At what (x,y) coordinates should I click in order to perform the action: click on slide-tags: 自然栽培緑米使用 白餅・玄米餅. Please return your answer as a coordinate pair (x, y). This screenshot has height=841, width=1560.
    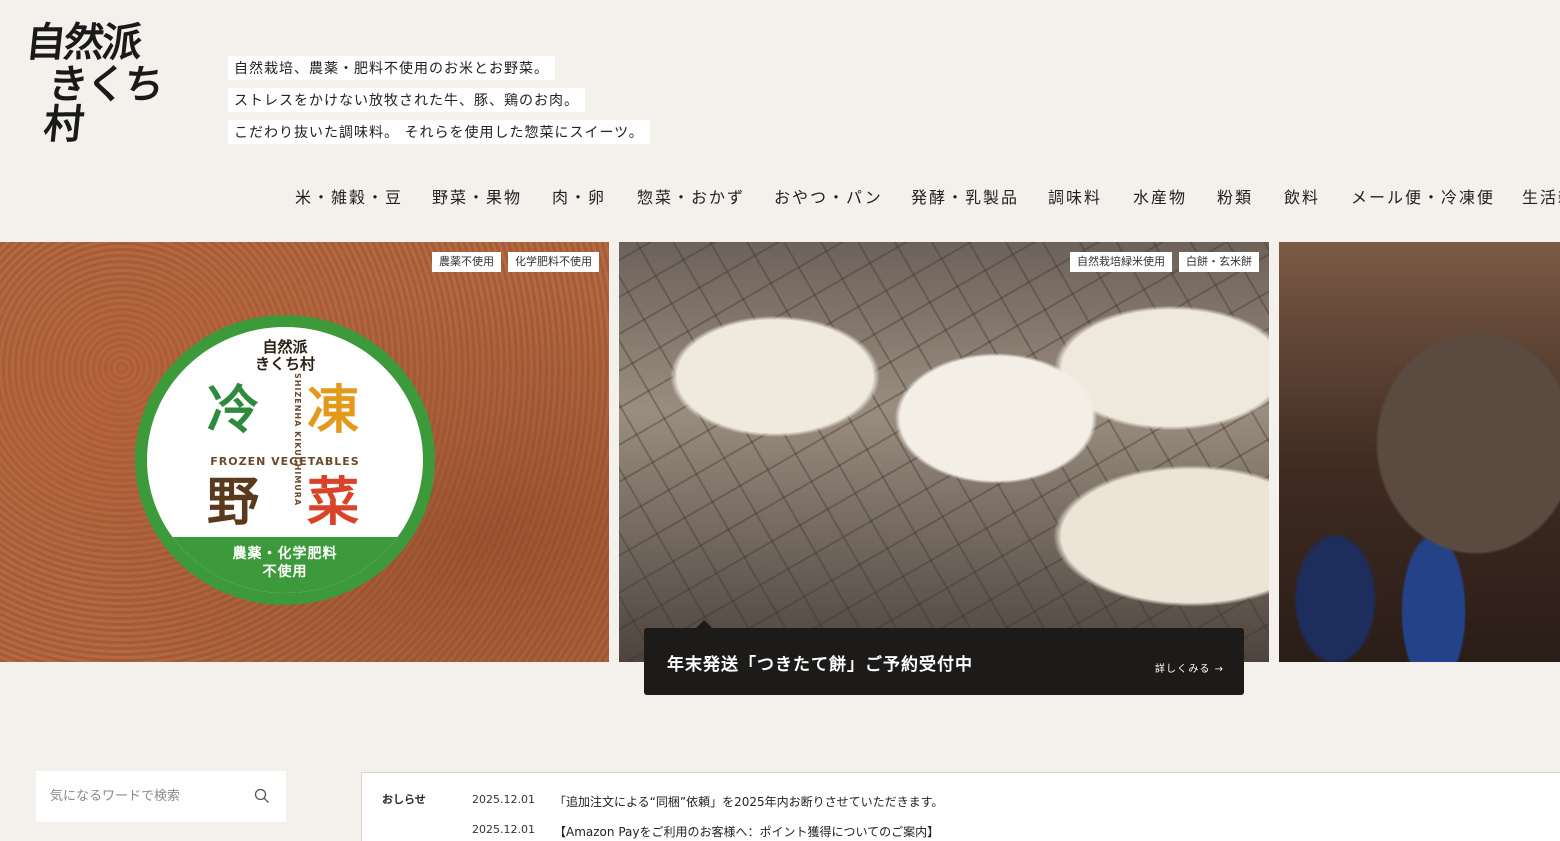
    Looking at the image, I should click on (1164, 262).